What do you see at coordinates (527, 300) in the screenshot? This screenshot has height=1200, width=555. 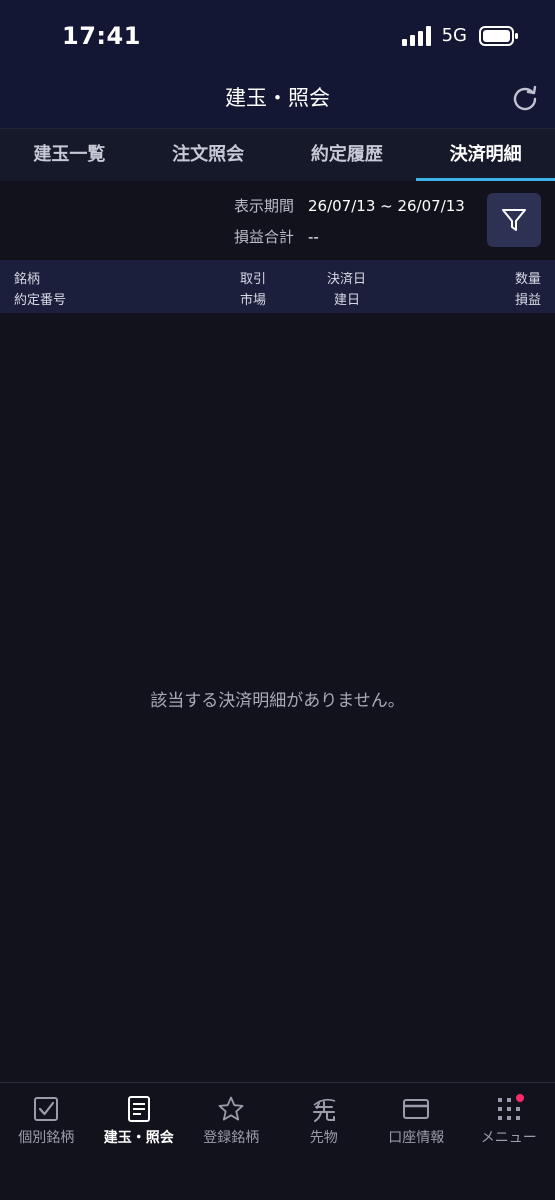 I see `header-pnl: 損益` at bounding box center [527, 300].